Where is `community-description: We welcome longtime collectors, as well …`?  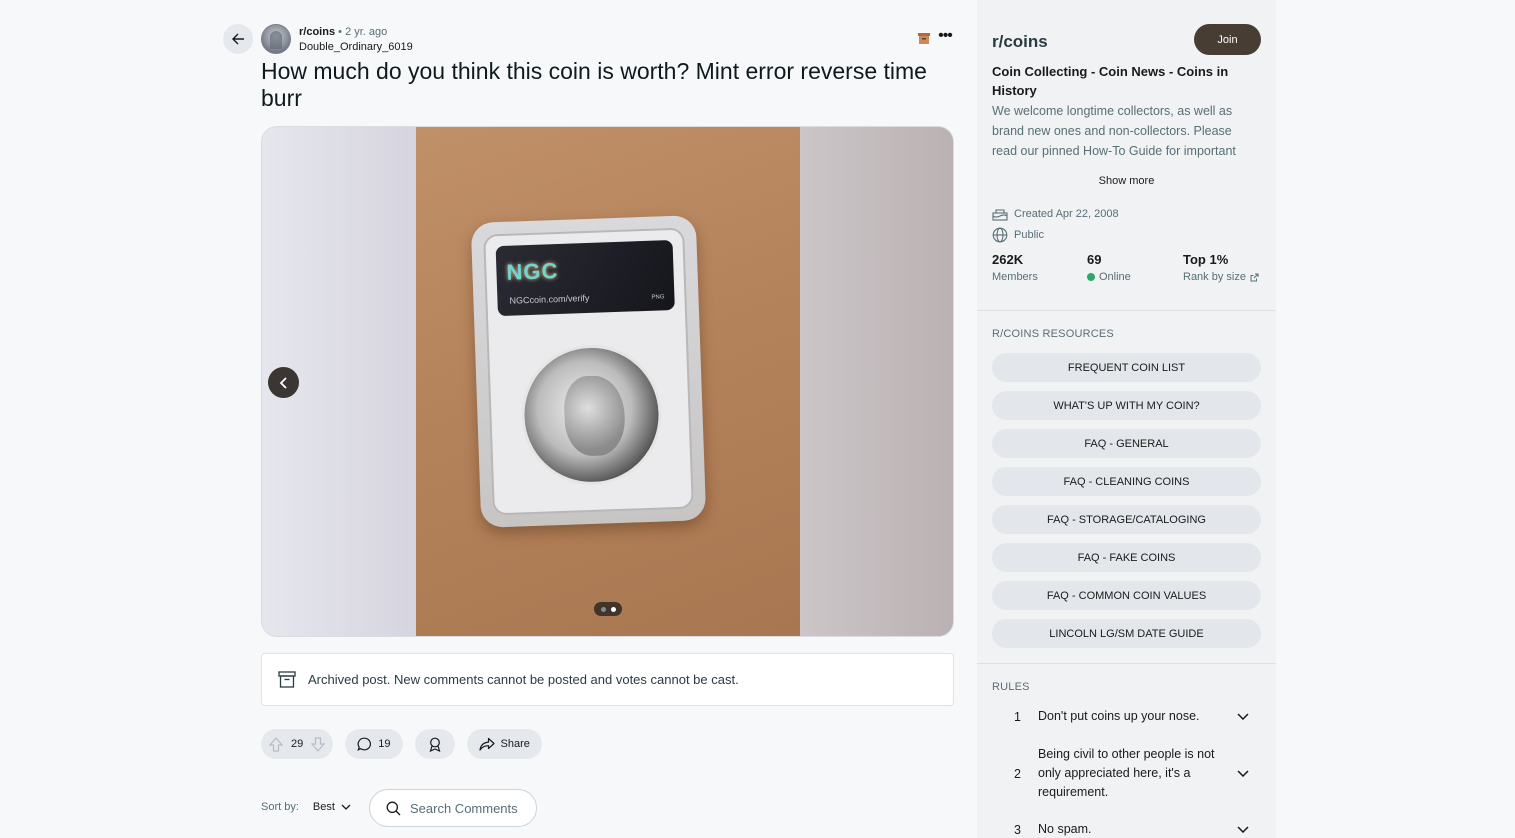 community-description: We welcome longtime collectors, as well … is located at coordinates (1114, 131).